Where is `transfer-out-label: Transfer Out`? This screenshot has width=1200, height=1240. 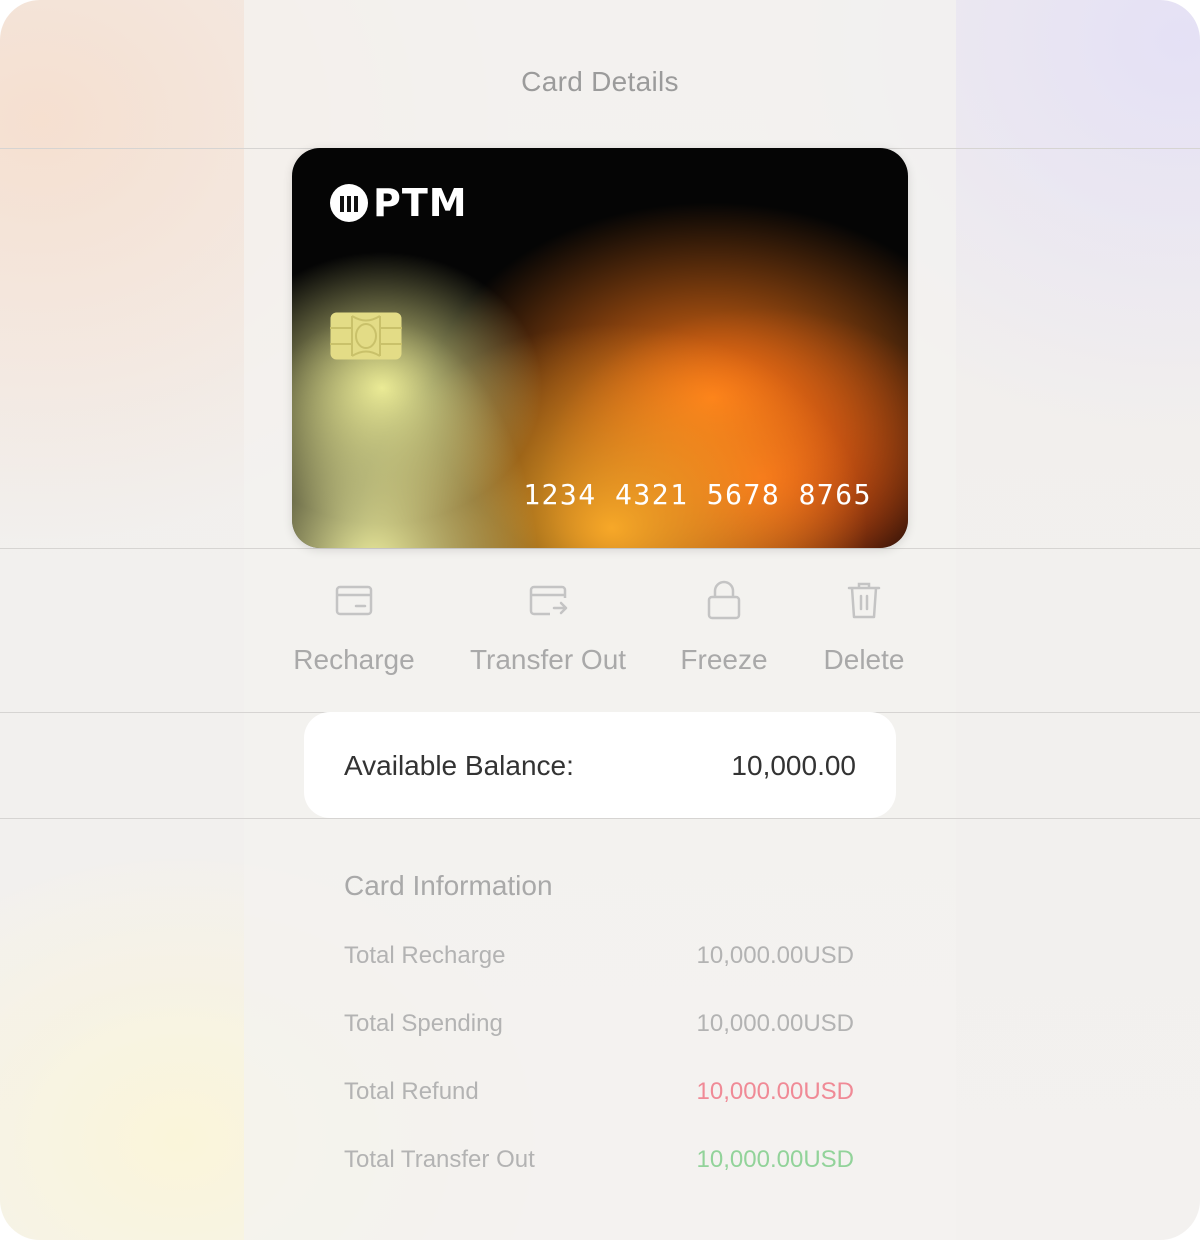 transfer-out-label: Transfer Out is located at coordinates (548, 659).